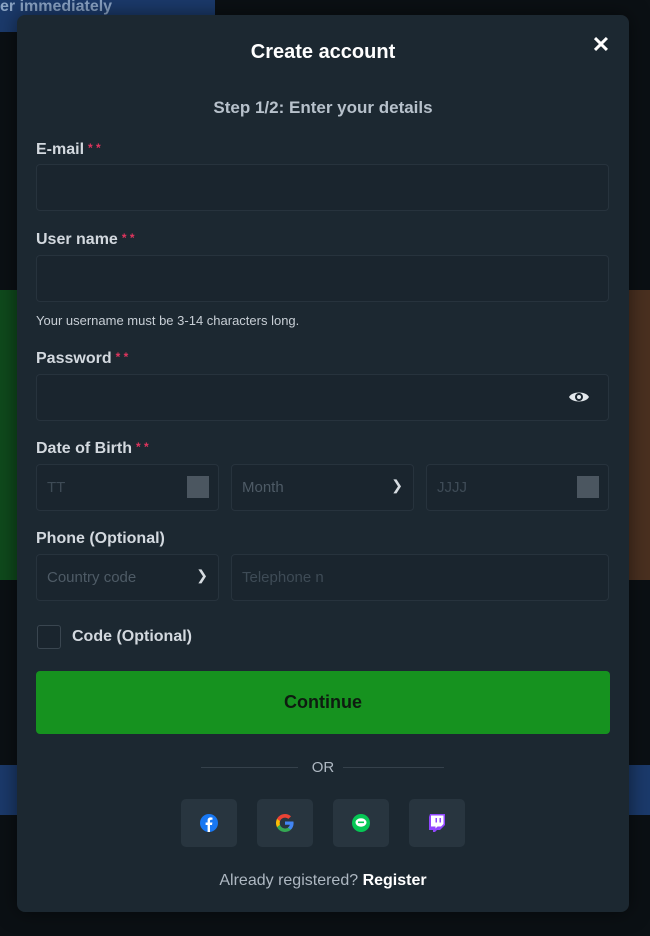 Image resolution: width=650 pixels, height=936 pixels. I want to click on step-indicator: Step 1/2: Enter your details, so click(323, 107).